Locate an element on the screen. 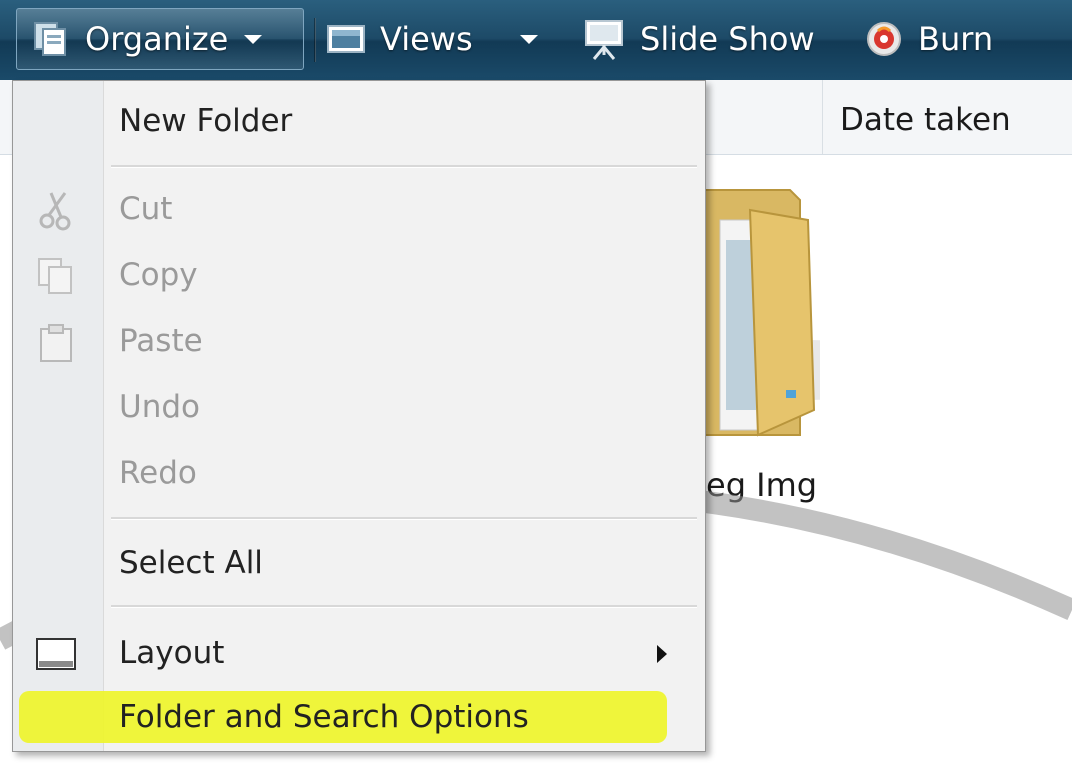 This screenshot has width=1072, height=769. menu-item-label: Folder and Search Options is located at coordinates (324, 717).